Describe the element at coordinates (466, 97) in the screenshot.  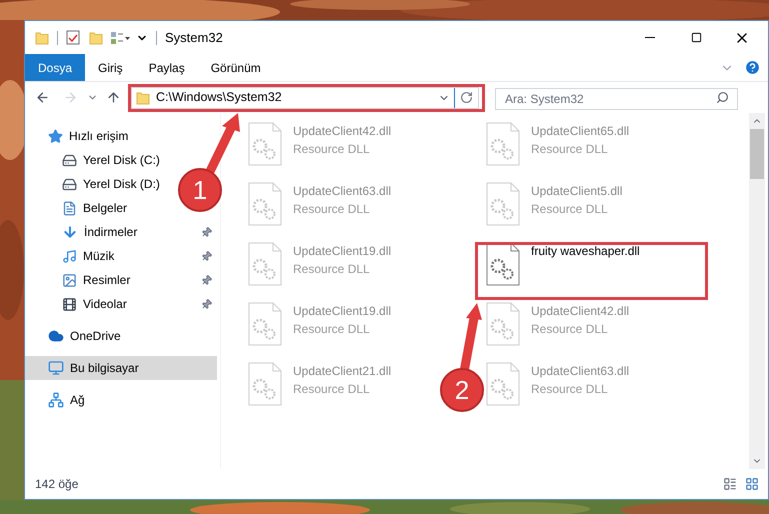
I see `refresh-icon` at that location.